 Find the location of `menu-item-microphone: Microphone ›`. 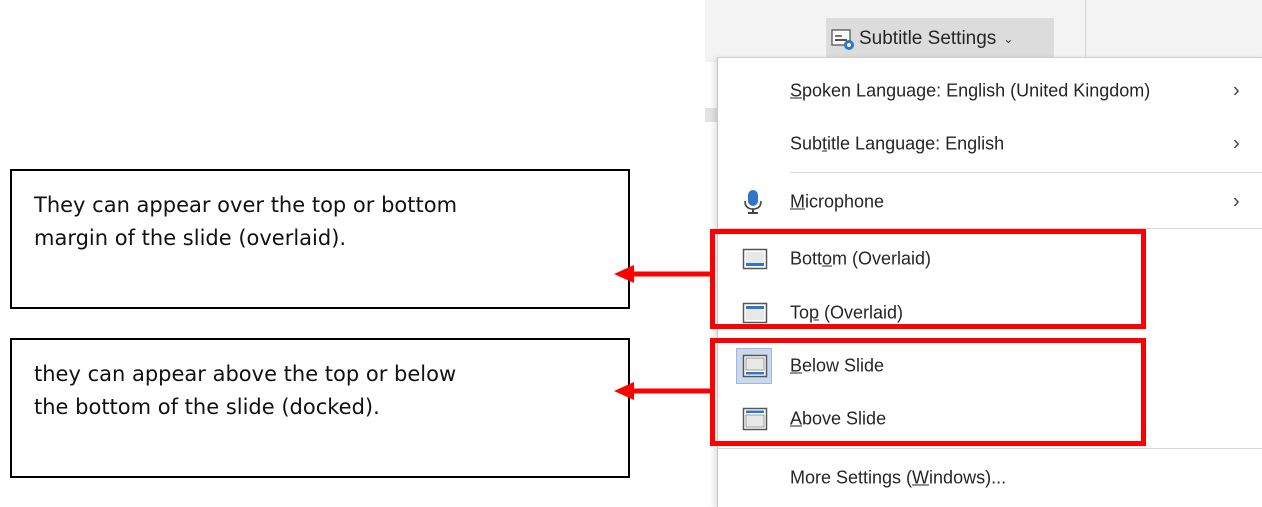

menu-item-microphone: Microphone › is located at coordinates (990, 202).